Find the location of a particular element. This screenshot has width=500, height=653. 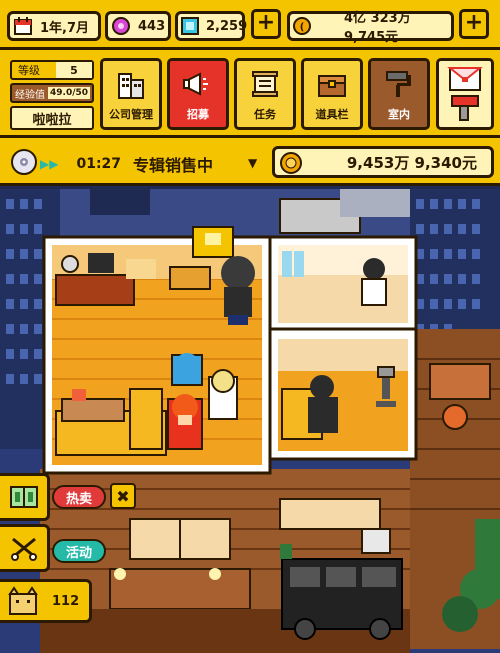

book-icon is located at coordinates (23, 497).